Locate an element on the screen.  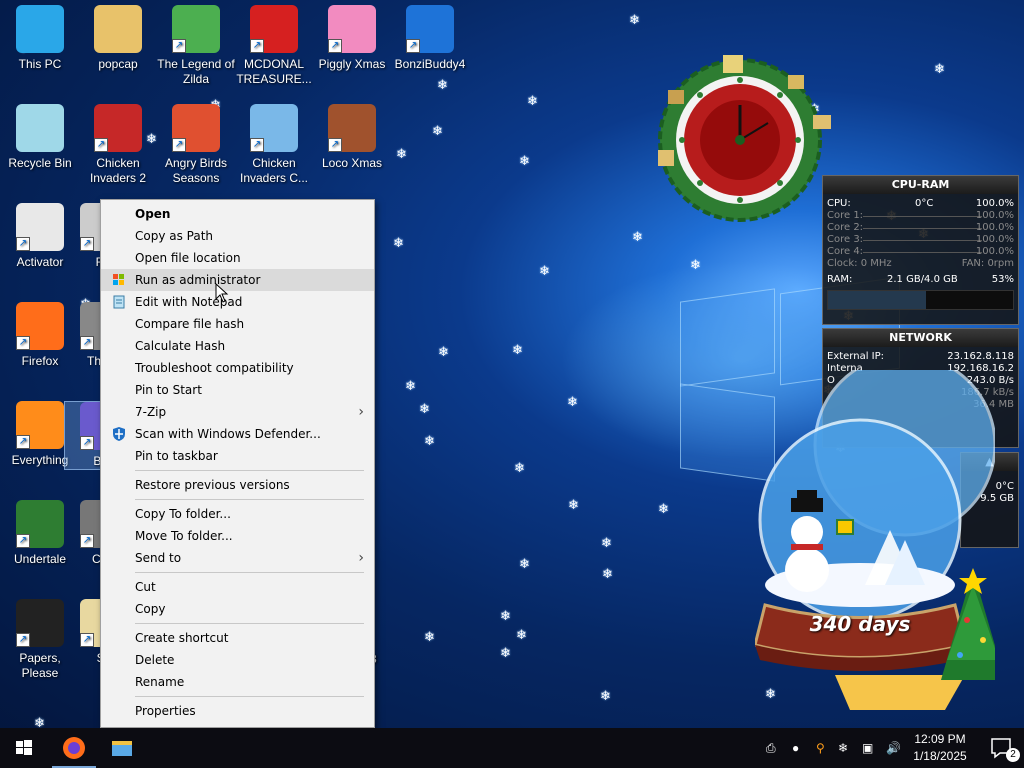
menu-item-label: Delete is located at coordinates (155, 660).